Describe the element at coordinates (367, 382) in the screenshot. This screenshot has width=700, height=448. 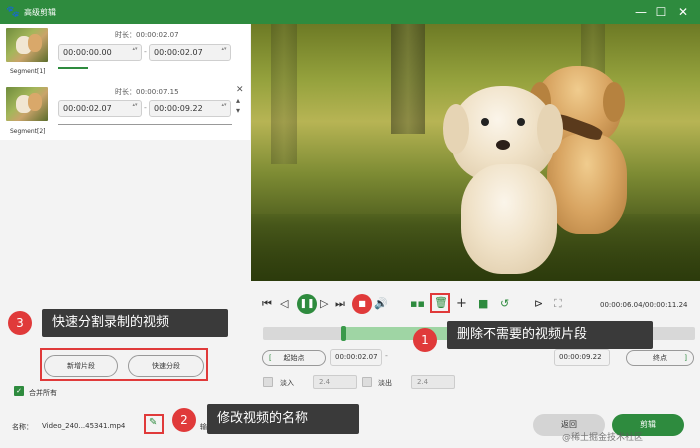
I see `fade-out-checkbox` at that location.